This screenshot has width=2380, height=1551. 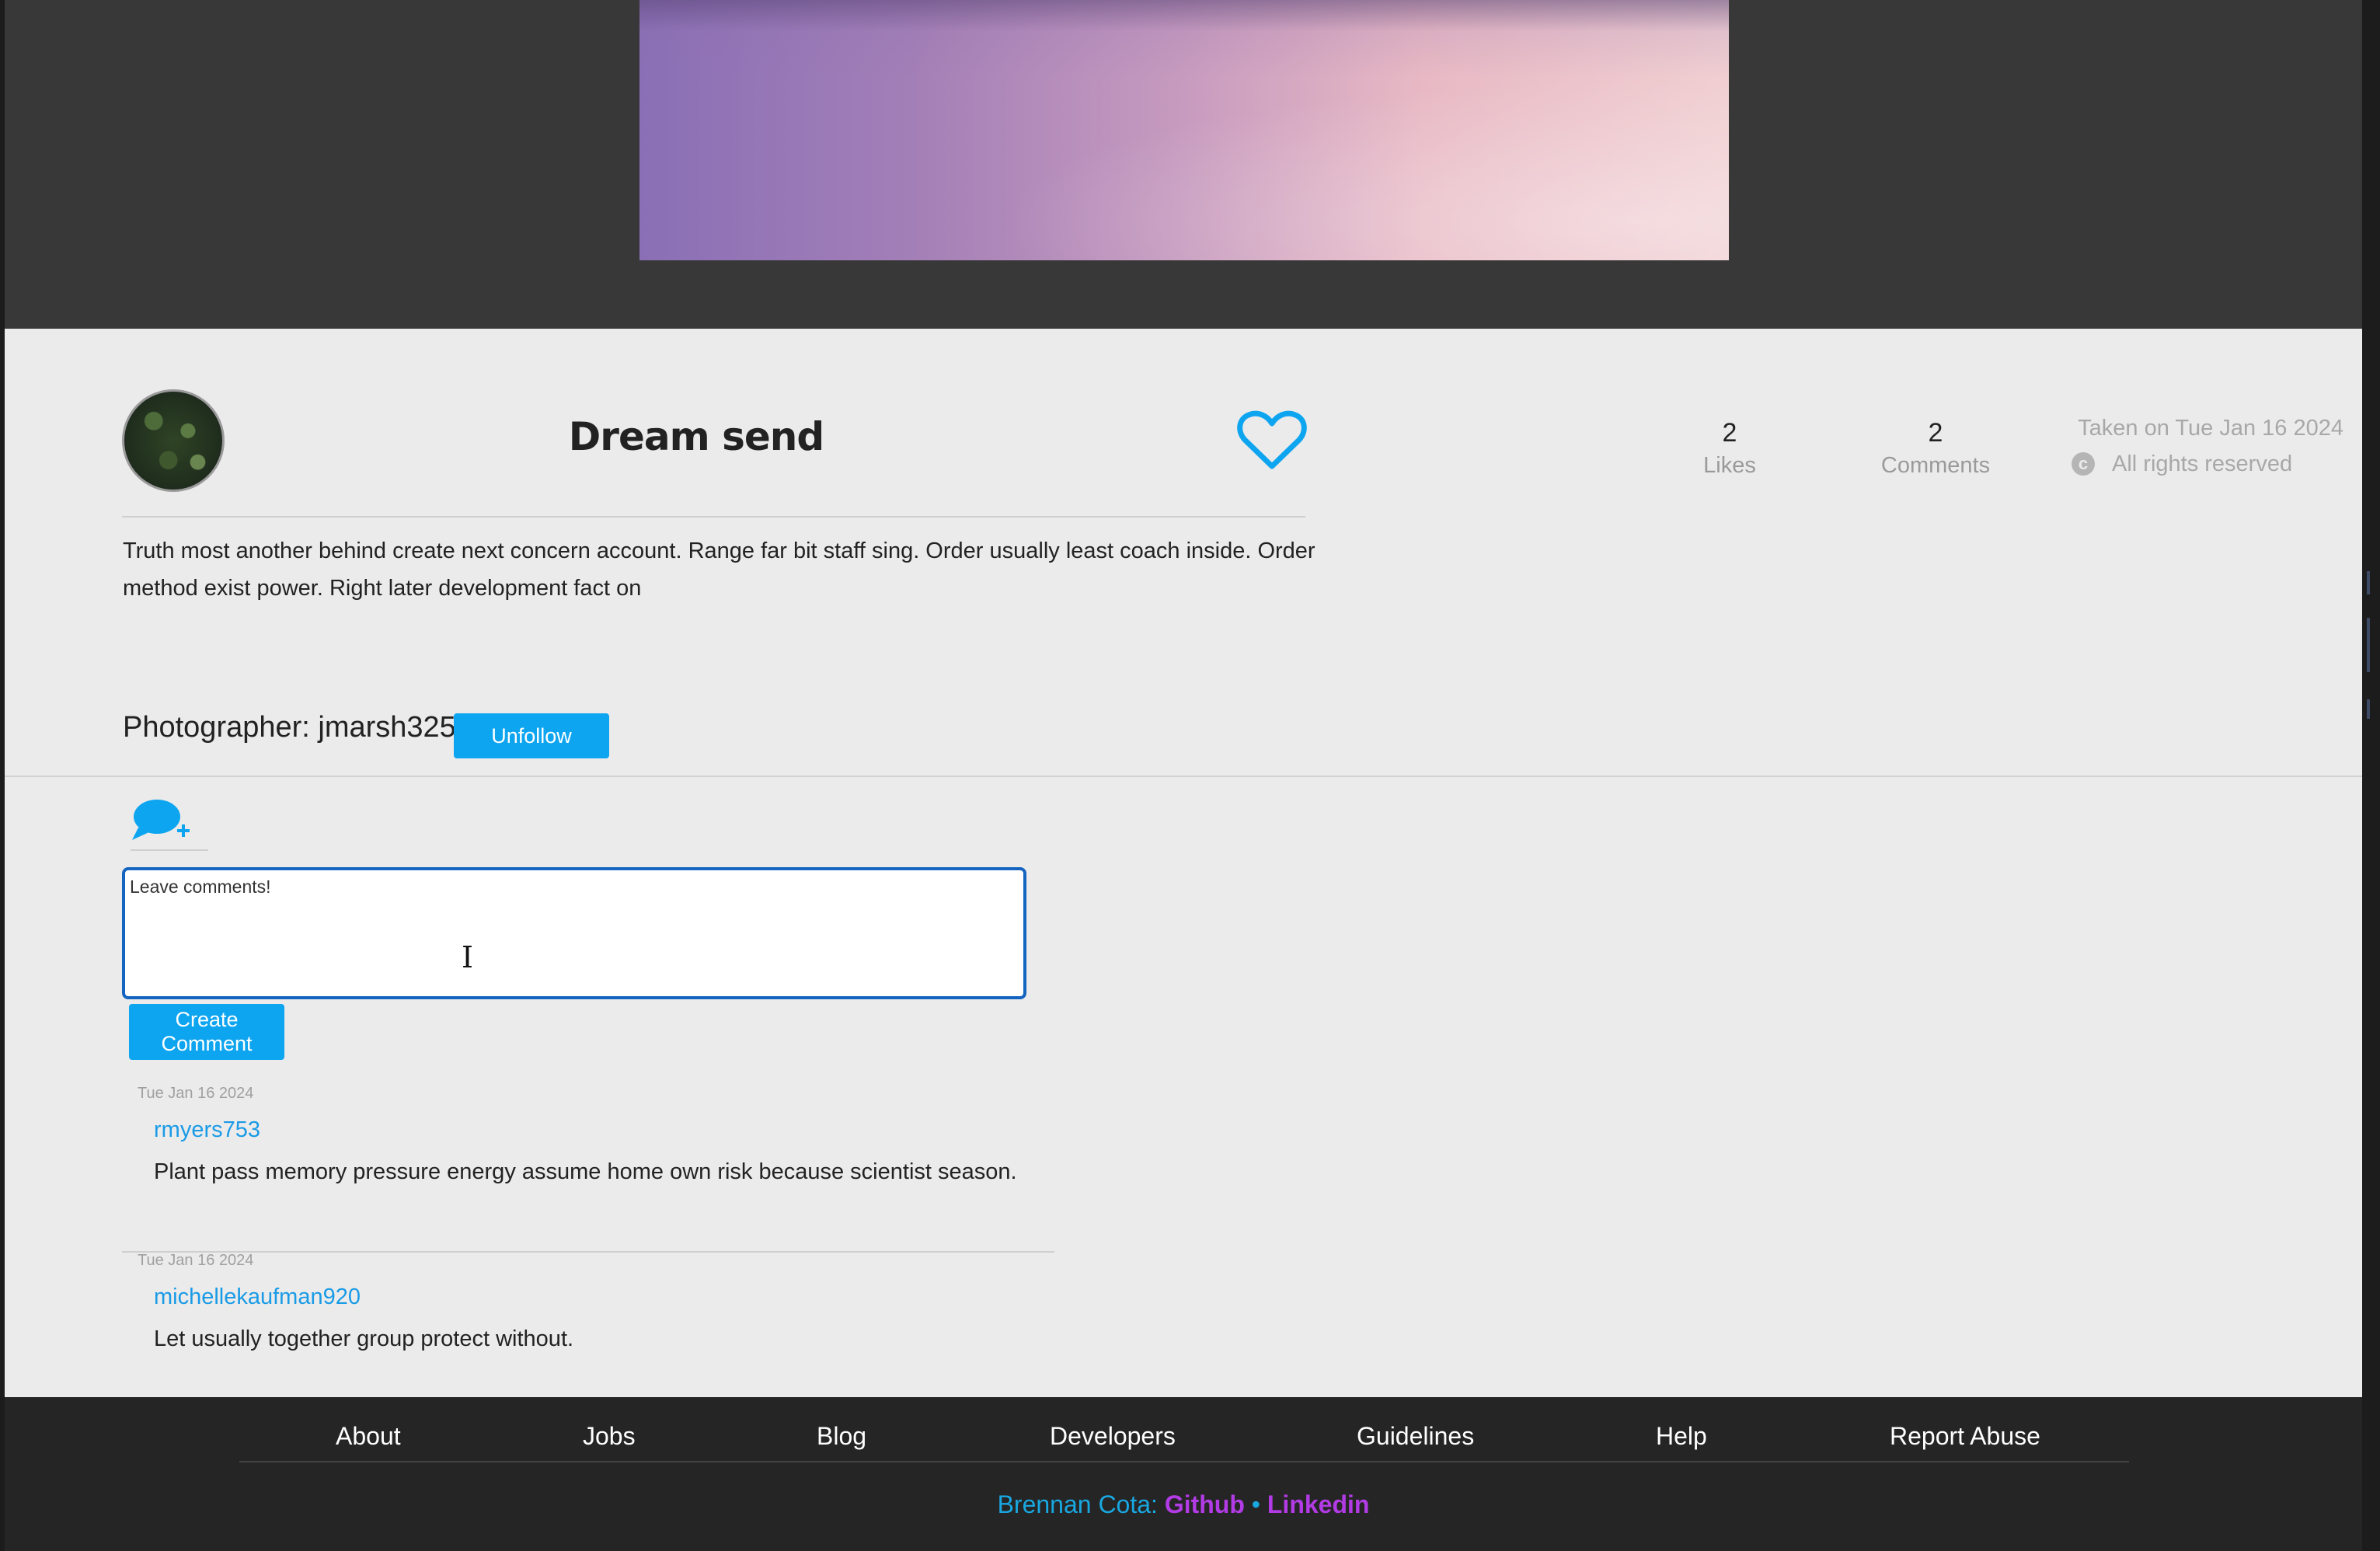 What do you see at coordinates (1184, 130) in the screenshot?
I see `main-photo` at bounding box center [1184, 130].